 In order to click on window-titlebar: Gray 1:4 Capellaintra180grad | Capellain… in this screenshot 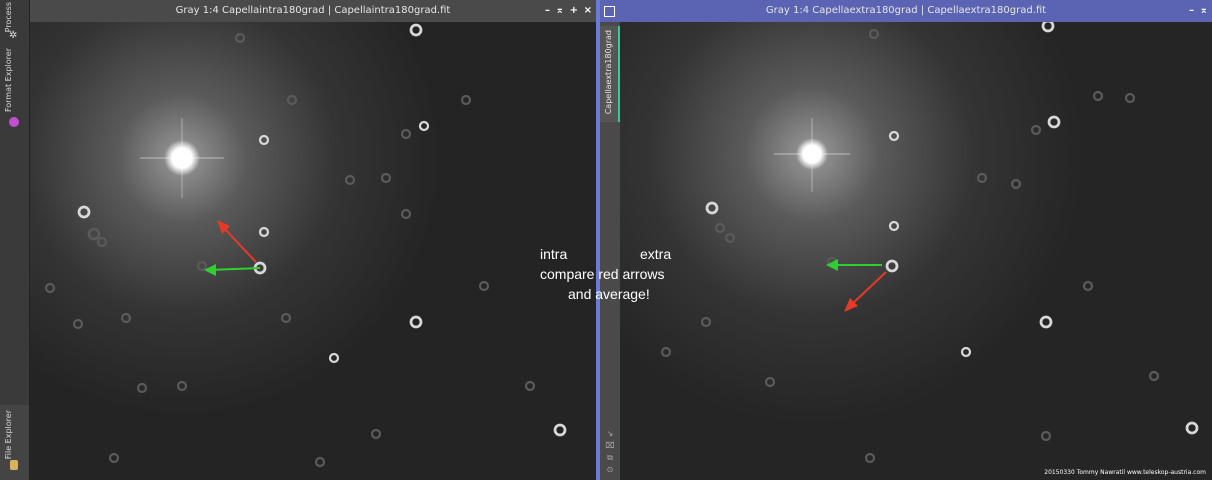, I will do `click(313, 11)`.